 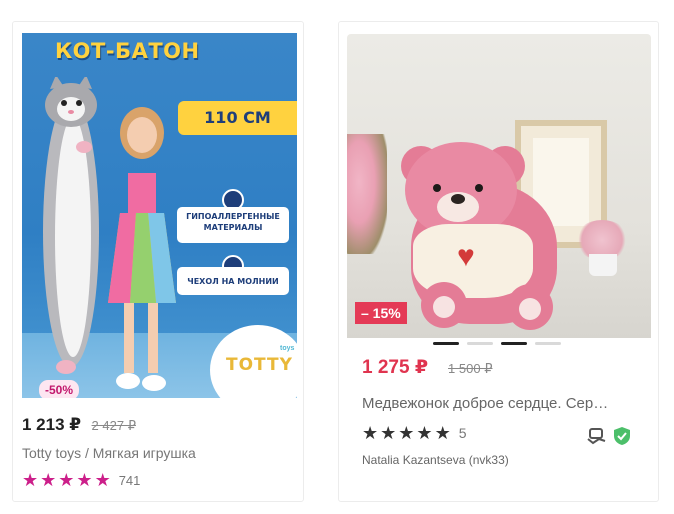 What do you see at coordinates (381, 313) in the screenshot?
I see `discount-badge: – 15%` at bounding box center [381, 313].